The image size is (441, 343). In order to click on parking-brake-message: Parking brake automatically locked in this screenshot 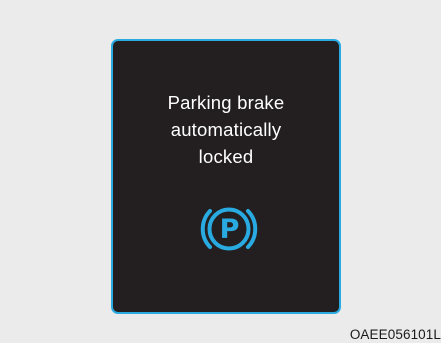, I will do `click(226, 129)`.